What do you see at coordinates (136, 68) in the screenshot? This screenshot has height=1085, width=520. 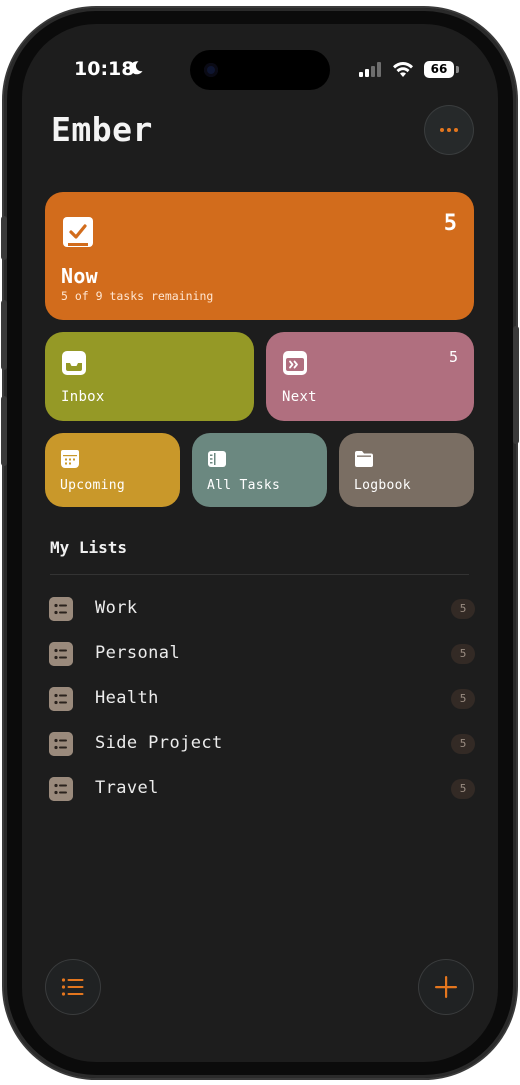 I see `moon-icon` at bounding box center [136, 68].